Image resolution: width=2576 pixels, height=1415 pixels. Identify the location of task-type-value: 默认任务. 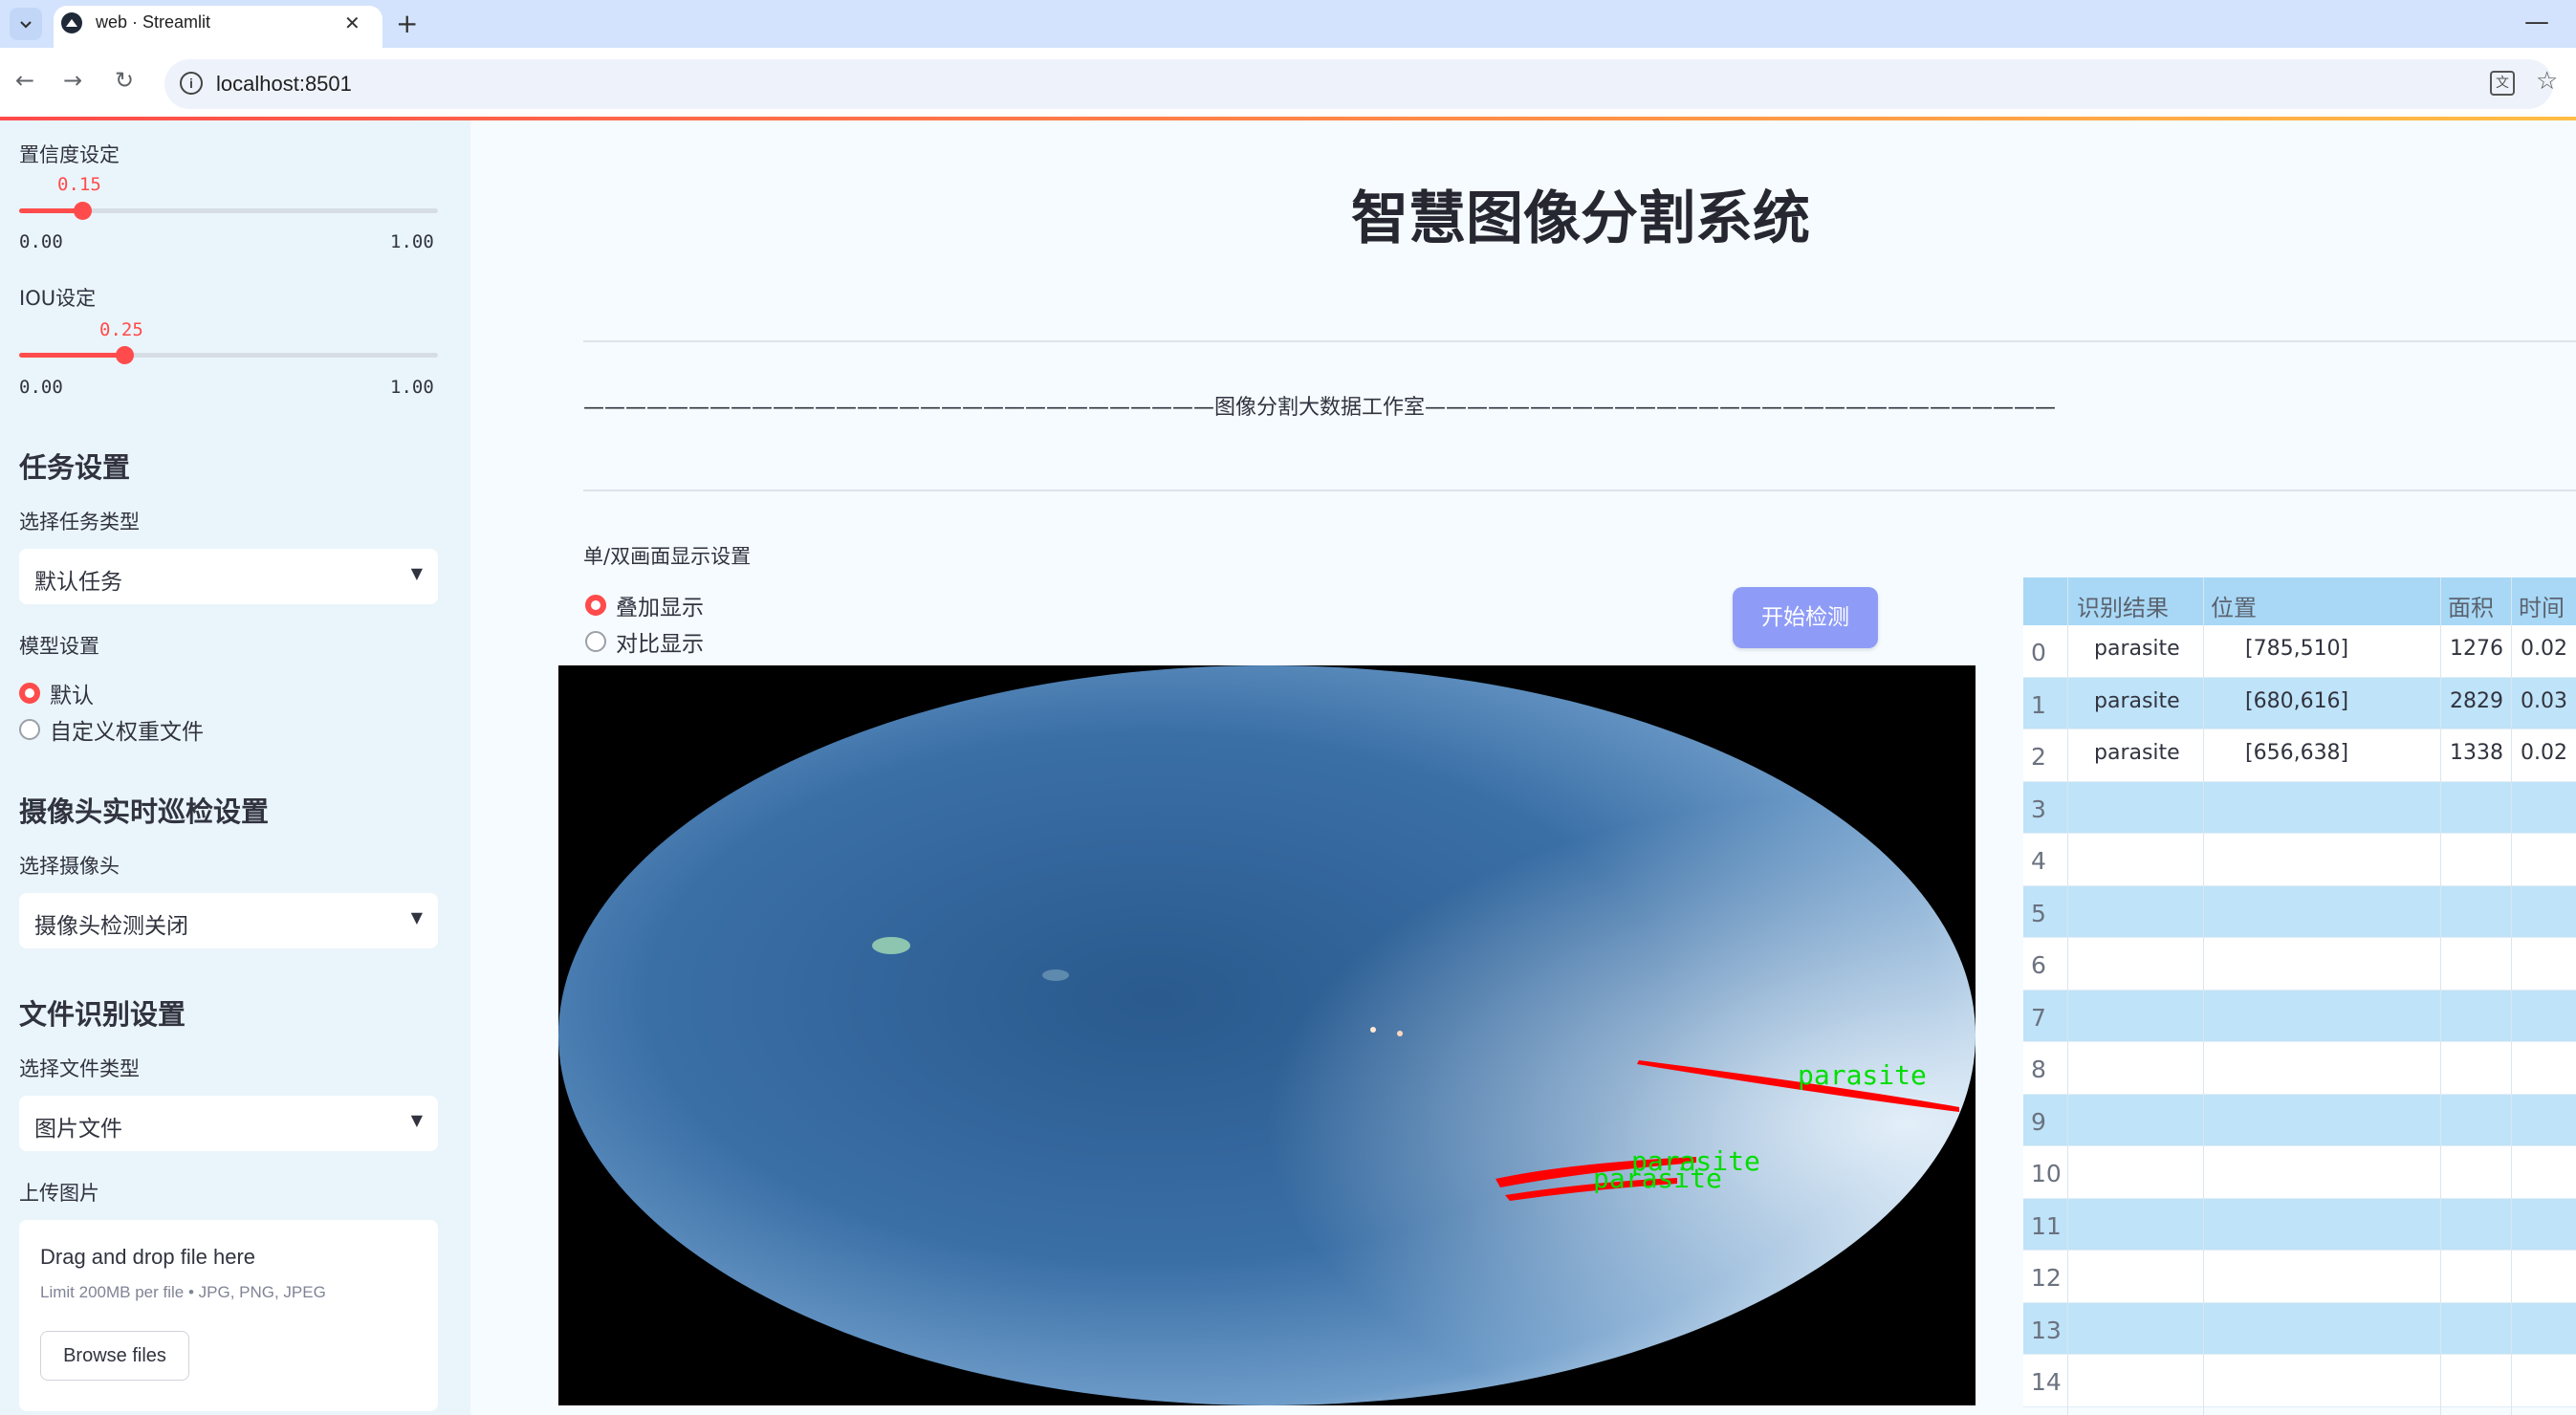
(78, 582).